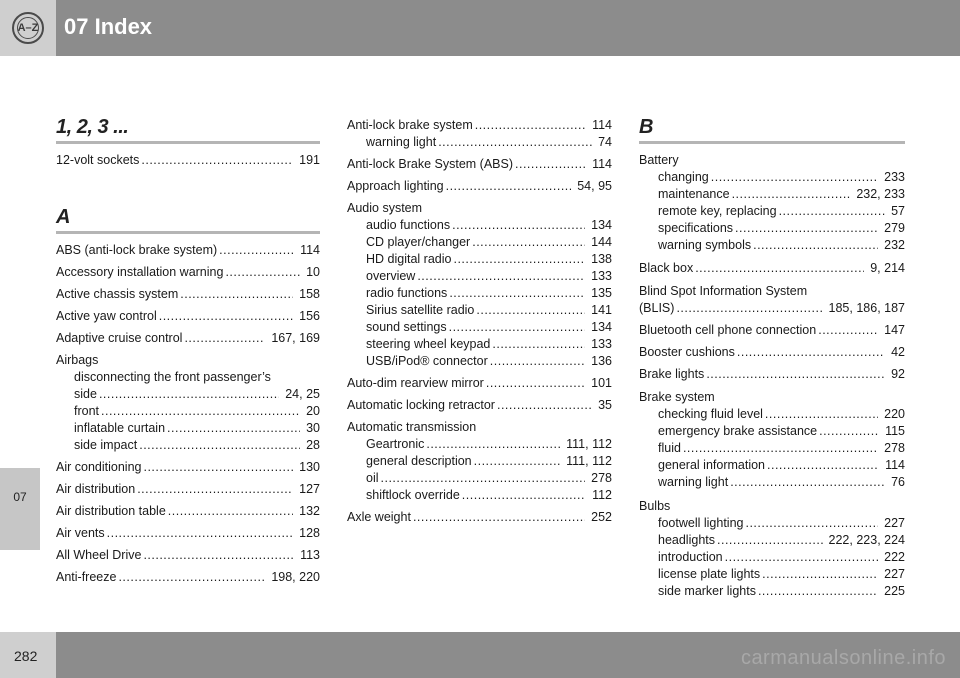 This screenshot has width=960, height=678. I want to click on index-subentry: audio functions134, so click(489, 225).